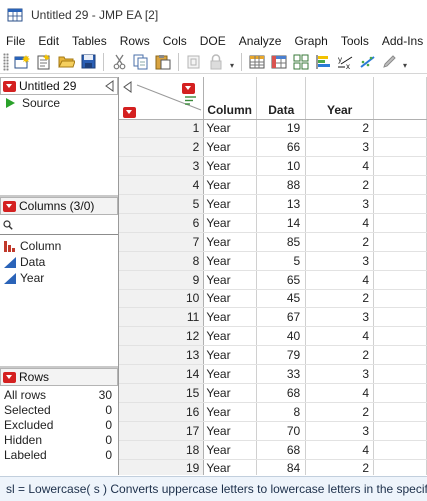  What do you see at coordinates (281, 242) in the screenshot?
I see `cell-data: 85` at bounding box center [281, 242].